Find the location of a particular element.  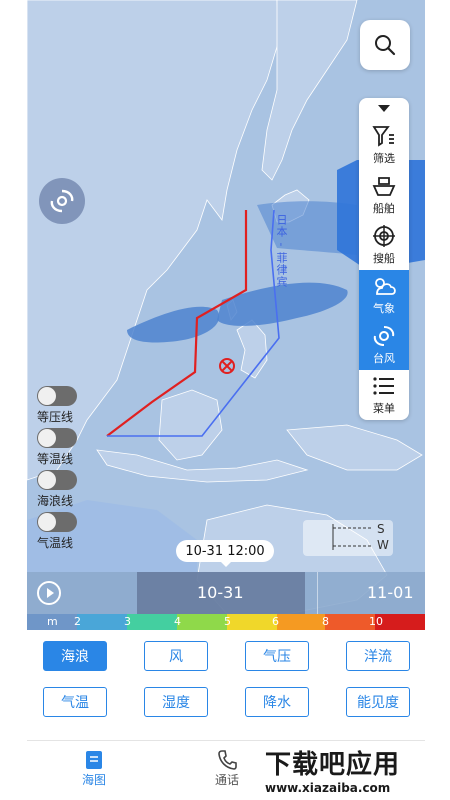

toggle-temp-line: 气温线 is located at coordinates (57, 531).